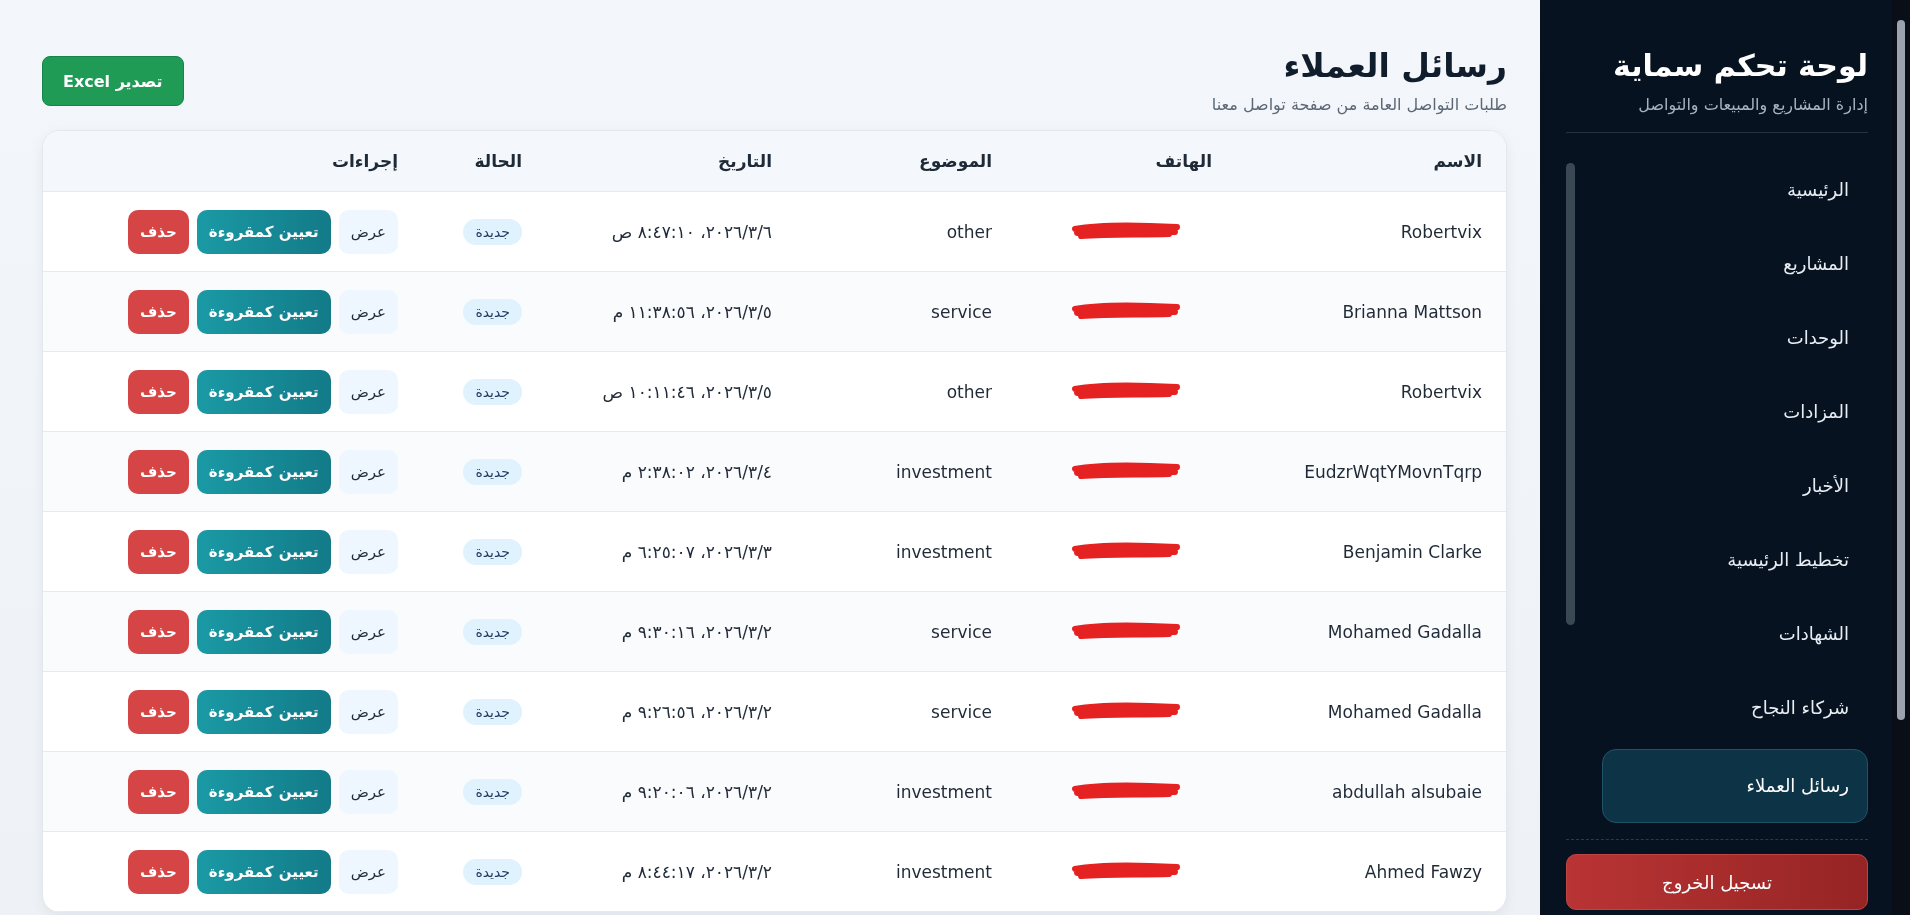 This screenshot has width=1910, height=915. What do you see at coordinates (498, 161) in the screenshot?
I see `column-header: الحالة` at bounding box center [498, 161].